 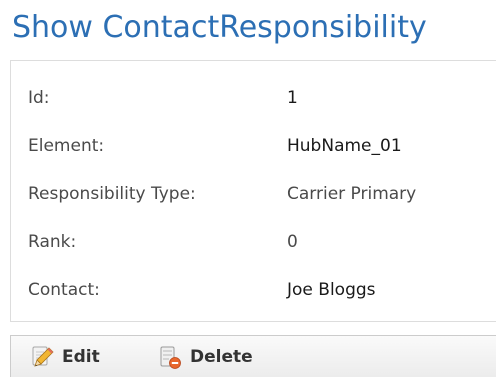 What do you see at coordinates (66, 146) in the screenshot?
I see `element-label: Element:` at bounding box center [66, 146].